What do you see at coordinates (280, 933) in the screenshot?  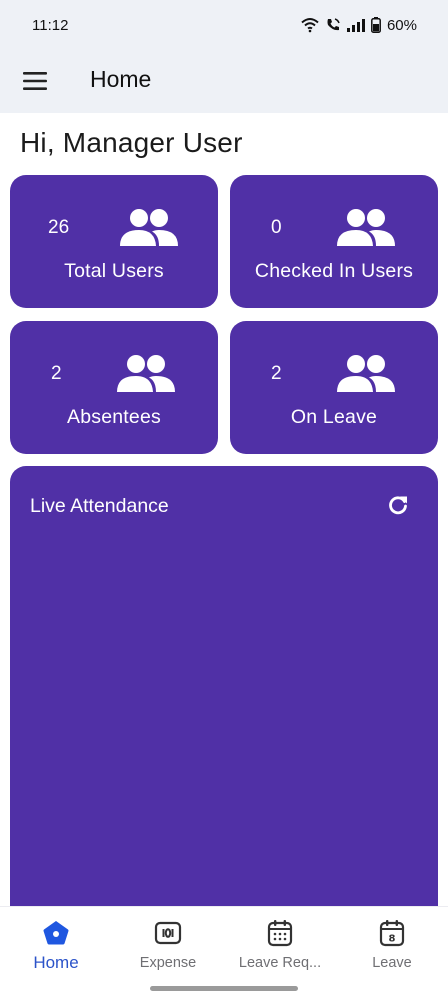 I see `calendar-icon` at bounding box center [280, 933].